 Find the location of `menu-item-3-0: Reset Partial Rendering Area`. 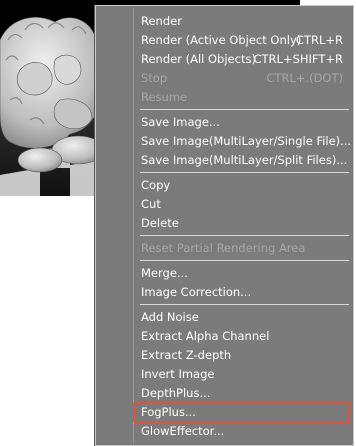

menu-item-3-0: Reset Partial Rendering Area is located at coordinates (224, 248).